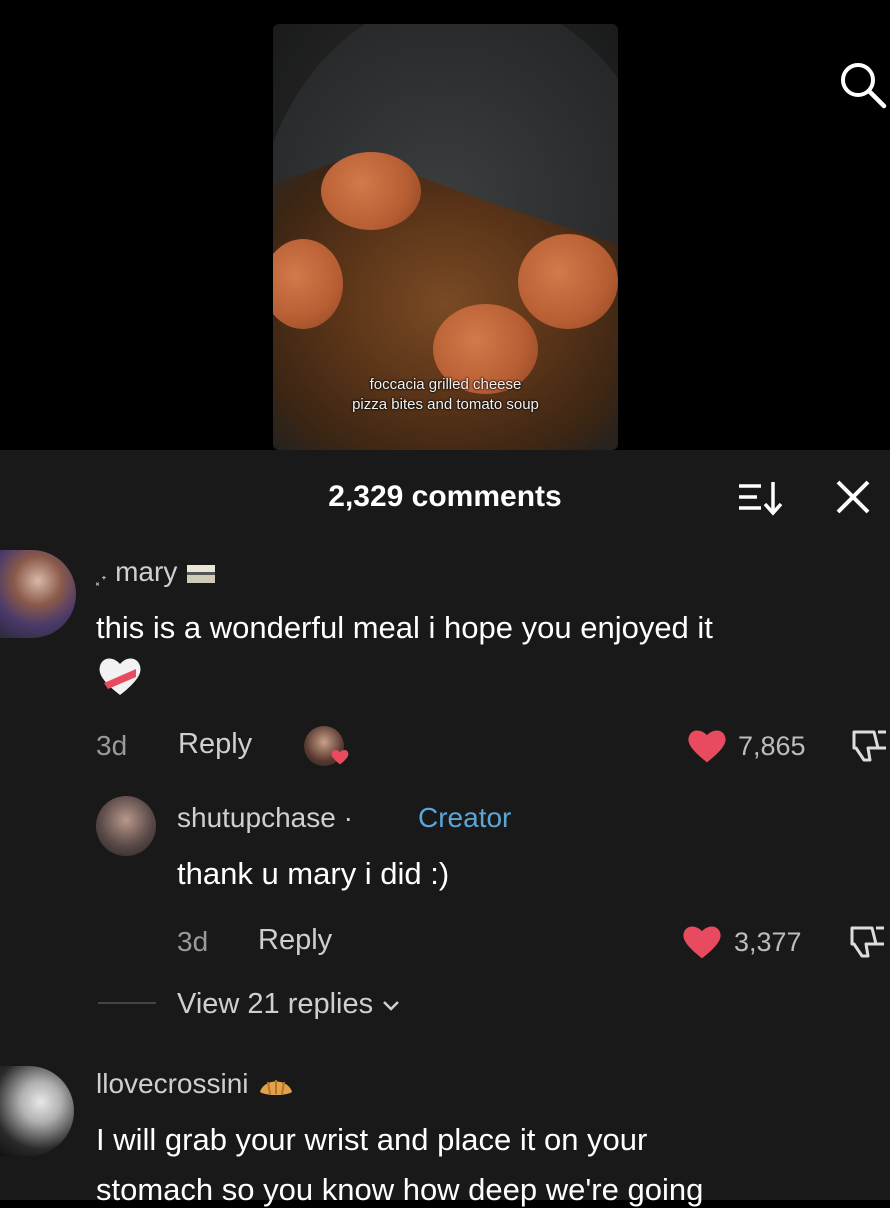 This screenshot has height=1208, width=890. Describe the element at coordinates (276, 1087) in the screenshot. I see `croissant-emoji-icon` at that location.